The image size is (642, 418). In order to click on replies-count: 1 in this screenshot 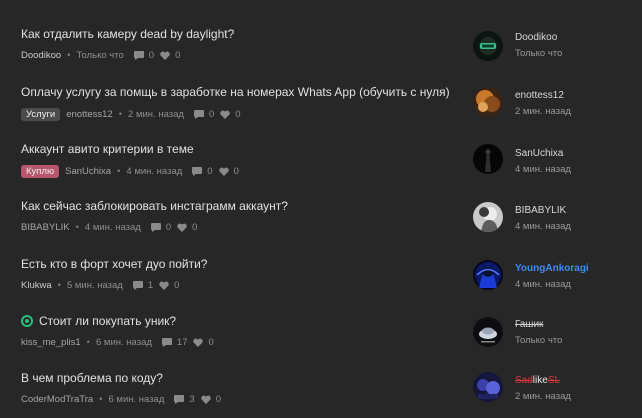, I will do `click(143, 285)`.